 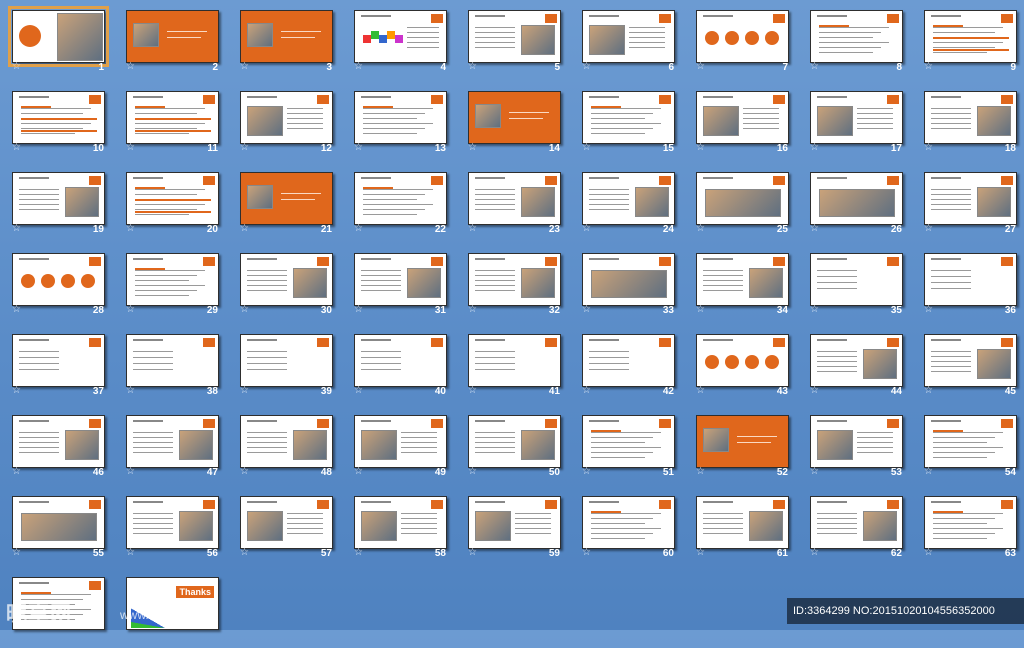 I want to click on slide-thumbnail-cell: ☆ 5, so click(x=513, y=40).